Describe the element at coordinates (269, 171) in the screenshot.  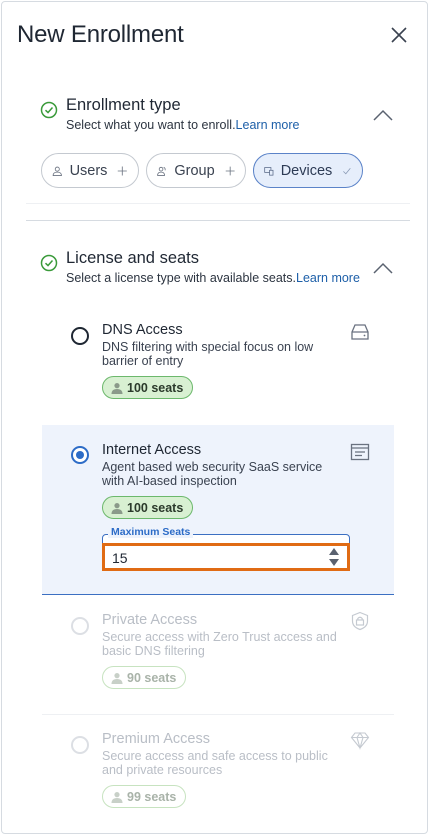
I see `devices-icon` at that location.